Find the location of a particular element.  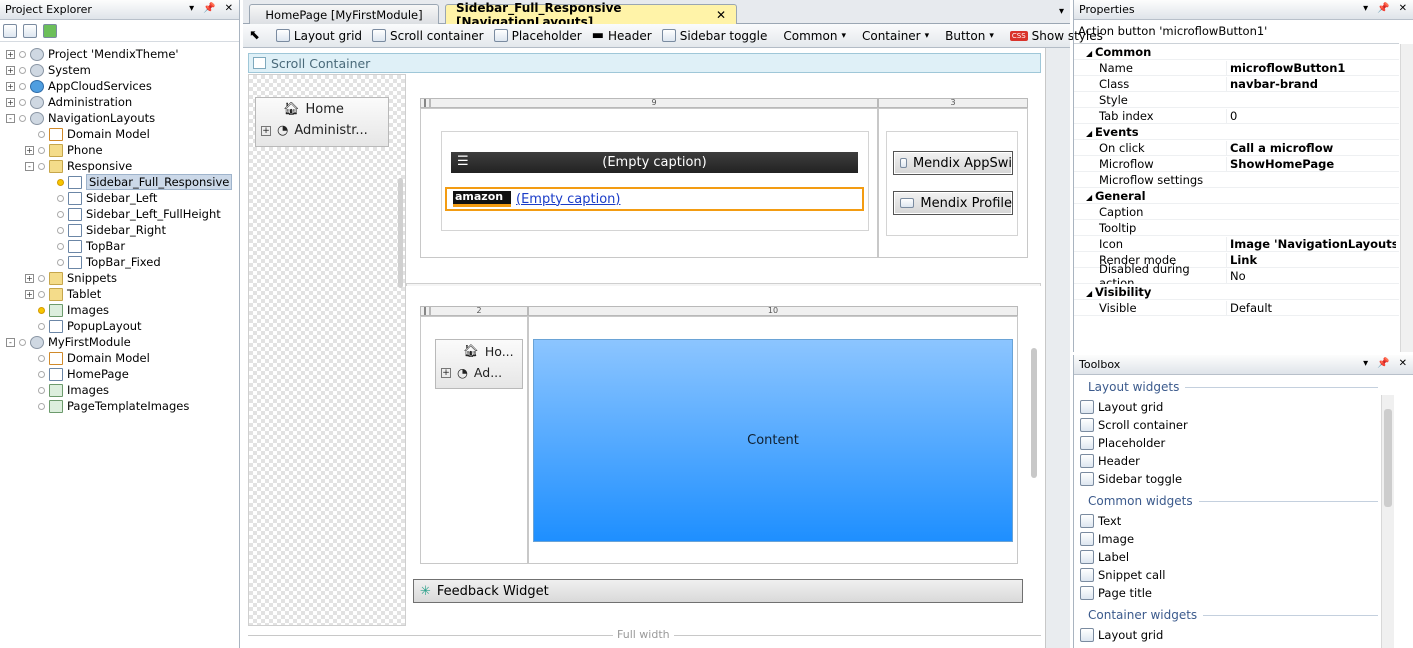

tree-item: PageTemplateImages is located at coordinates (107, 406).